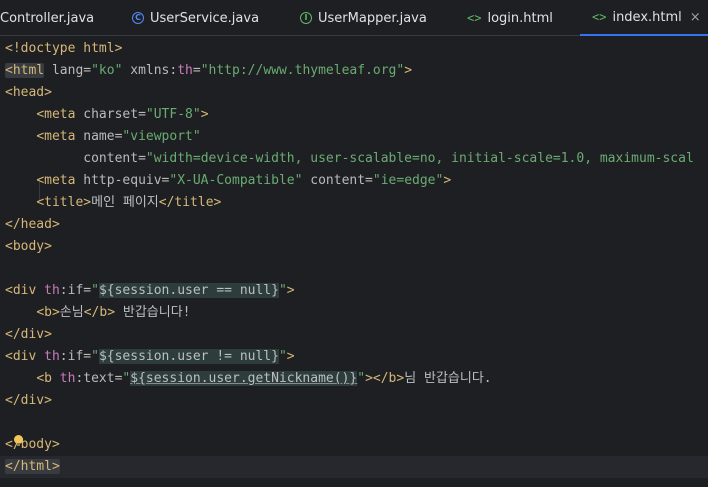 This screenshot has width=708, height=487. I want to click on tab-controller-java: Controller.java, so click(47, 18).